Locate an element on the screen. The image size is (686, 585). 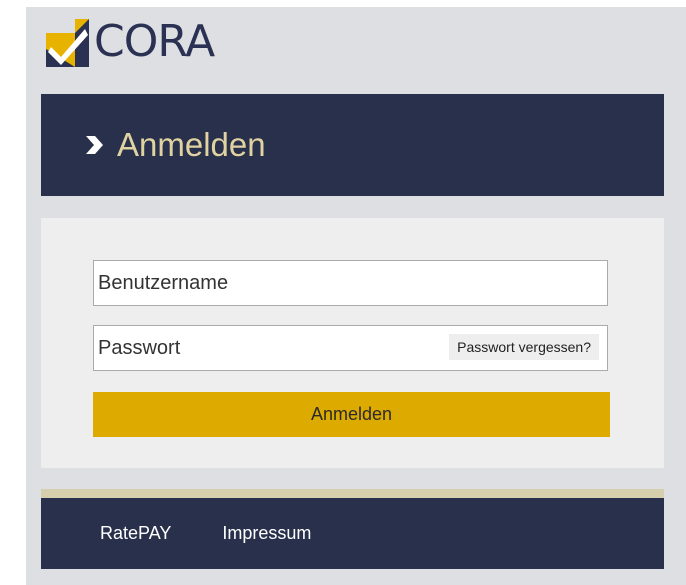
logo-text: CORA is located at coordinates (154, 41).